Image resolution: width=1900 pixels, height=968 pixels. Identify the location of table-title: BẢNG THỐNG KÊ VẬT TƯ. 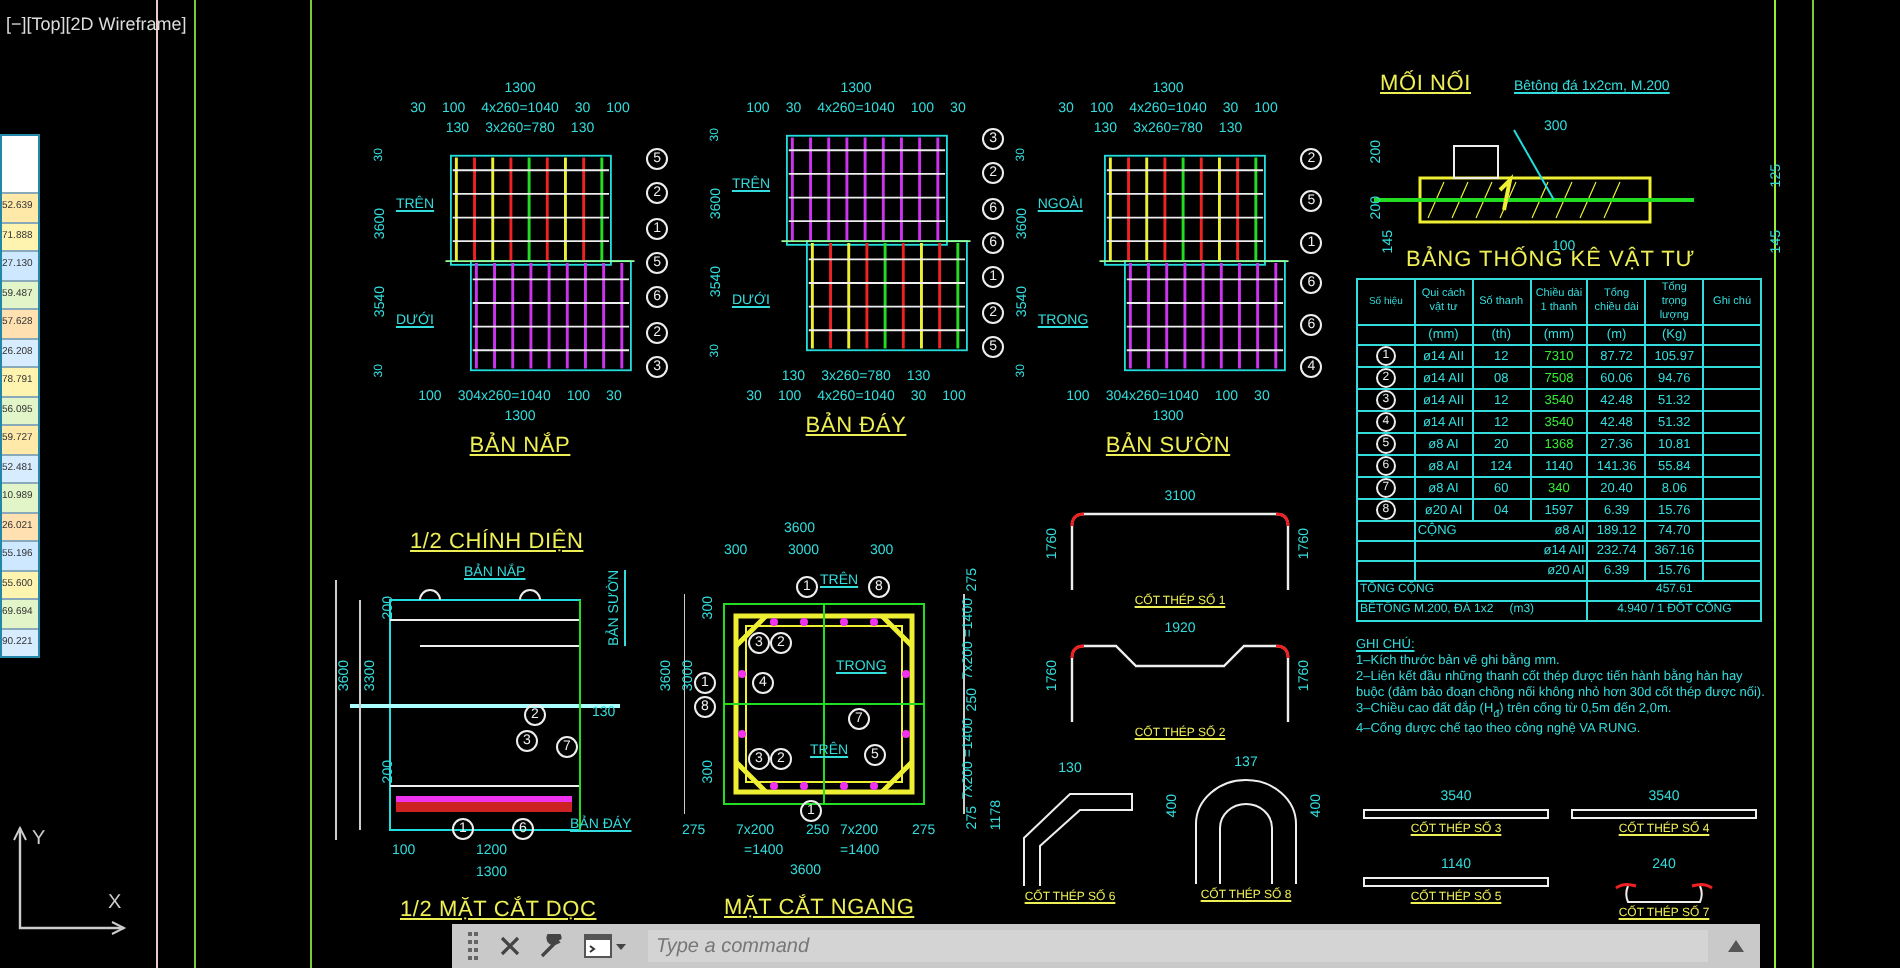
(1551, 260).